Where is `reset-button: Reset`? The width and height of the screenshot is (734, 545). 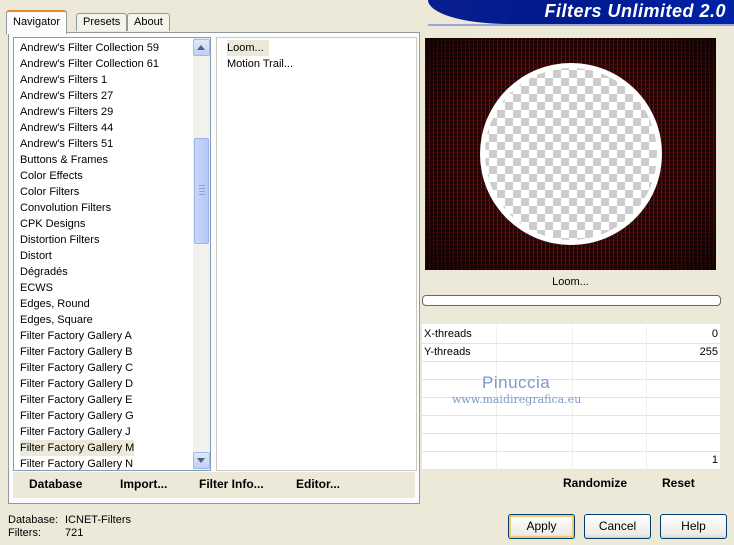
reset-button: Reset is located at coordinates (678, 483).